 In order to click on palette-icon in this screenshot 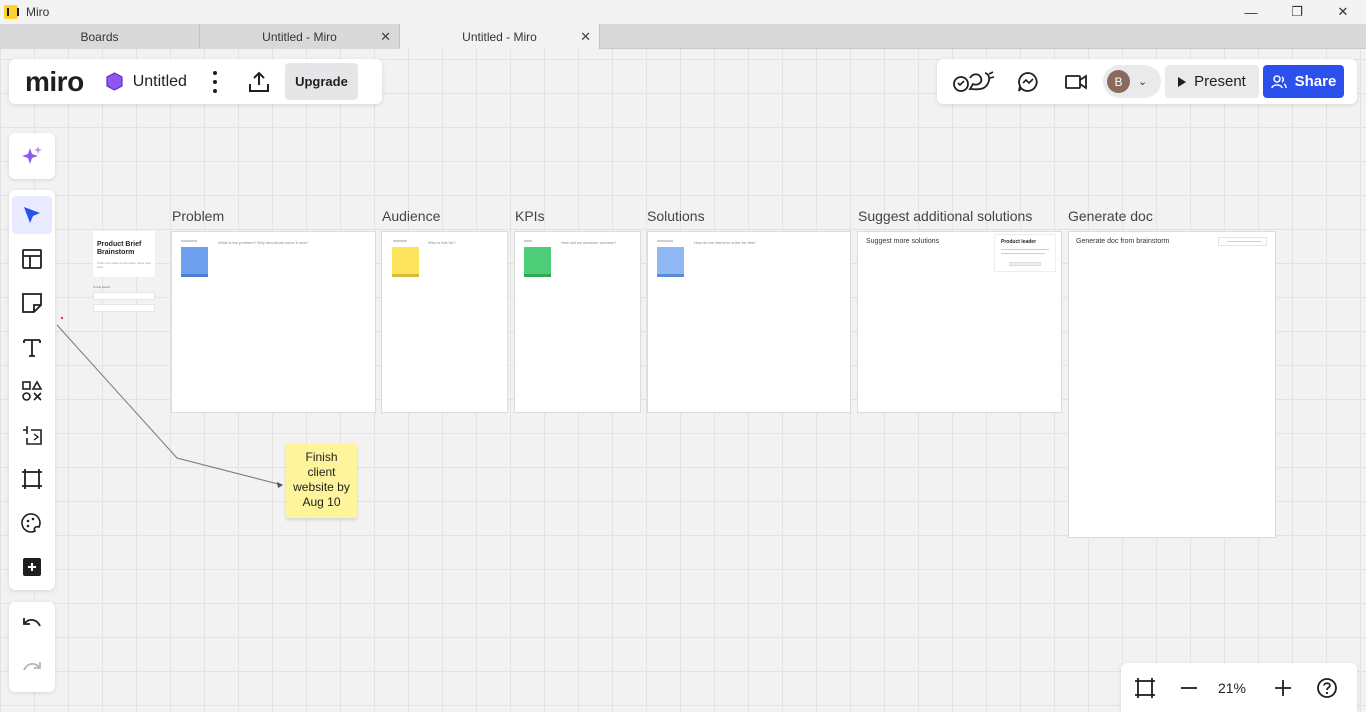, I will do `click(31, 523)`.